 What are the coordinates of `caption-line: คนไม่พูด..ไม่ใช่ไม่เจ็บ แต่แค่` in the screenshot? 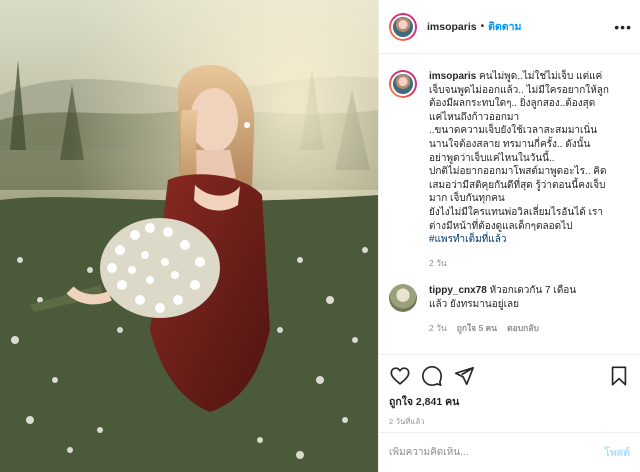 It's located at (541, 76).